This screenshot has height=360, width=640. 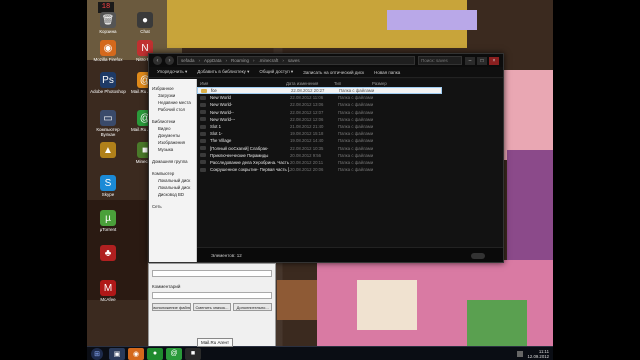 What do you see at coordinates (108, 59) in the screenshot?
I see `desktop-icon-label: Mozilla Firefox` at bounding box center [108, 59].